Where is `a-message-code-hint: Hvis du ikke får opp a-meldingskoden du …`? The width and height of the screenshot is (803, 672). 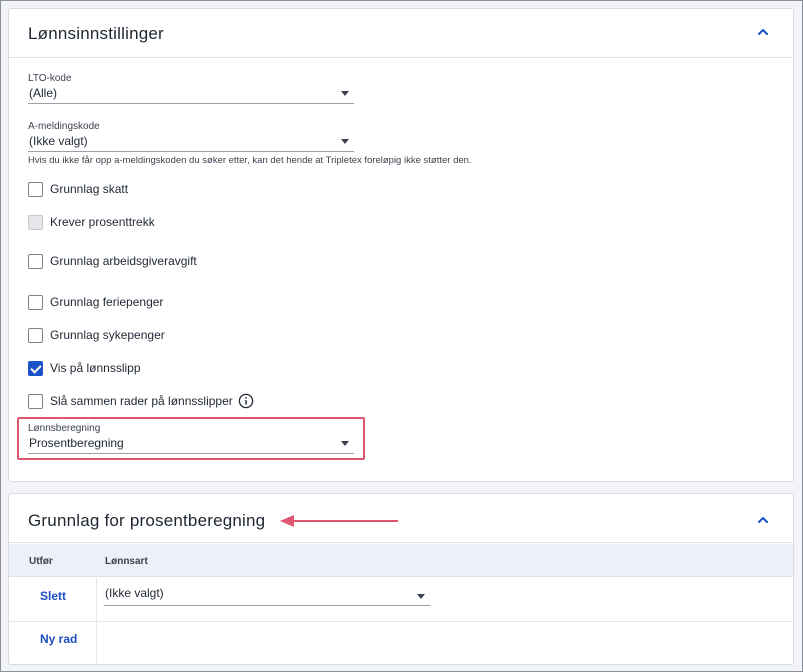
a-message-code-hint: Hvis du ikke får opp a-meldingskoden du … is located at coordinates (250, 160).